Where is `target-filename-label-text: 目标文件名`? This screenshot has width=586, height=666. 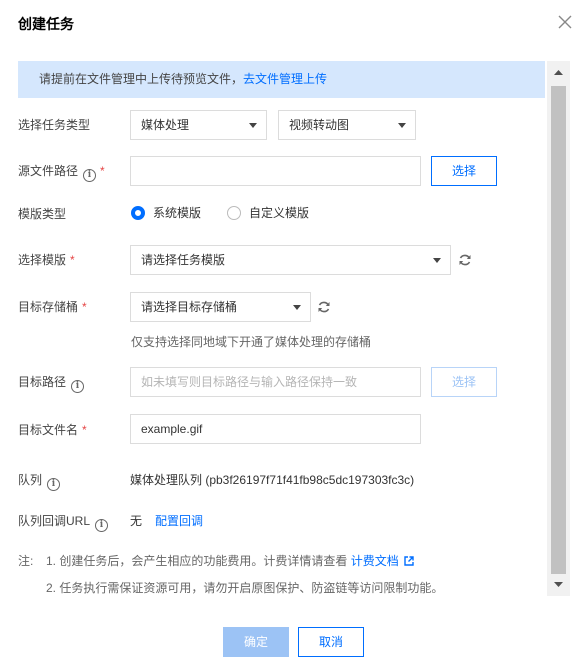
target-filename-label-text: 目标文件名 is located at coordinates (48, 430).